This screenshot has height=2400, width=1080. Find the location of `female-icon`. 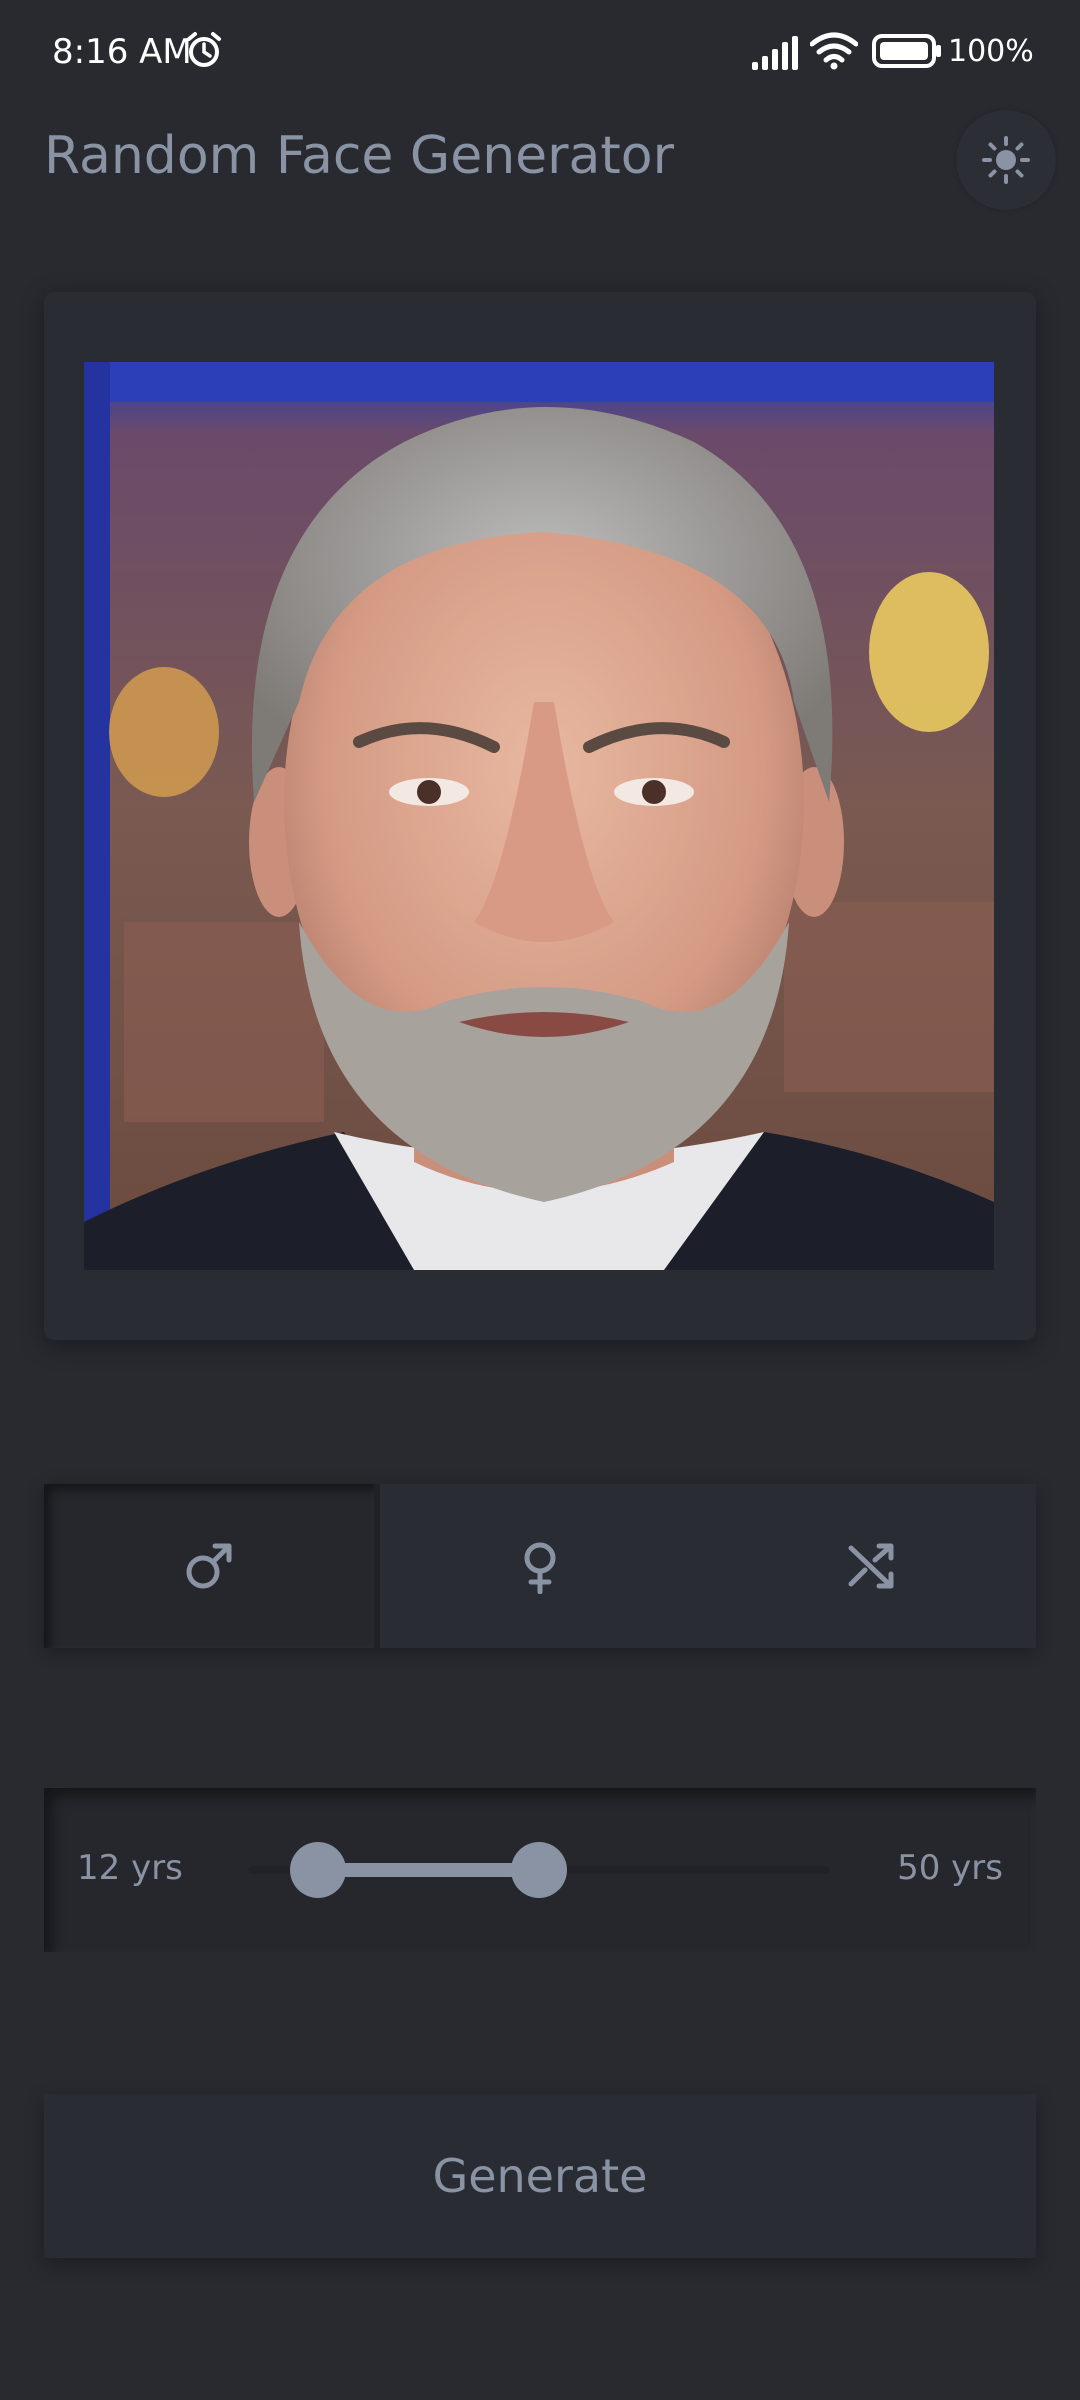

female-icon is located at coordinates (540, 1568).